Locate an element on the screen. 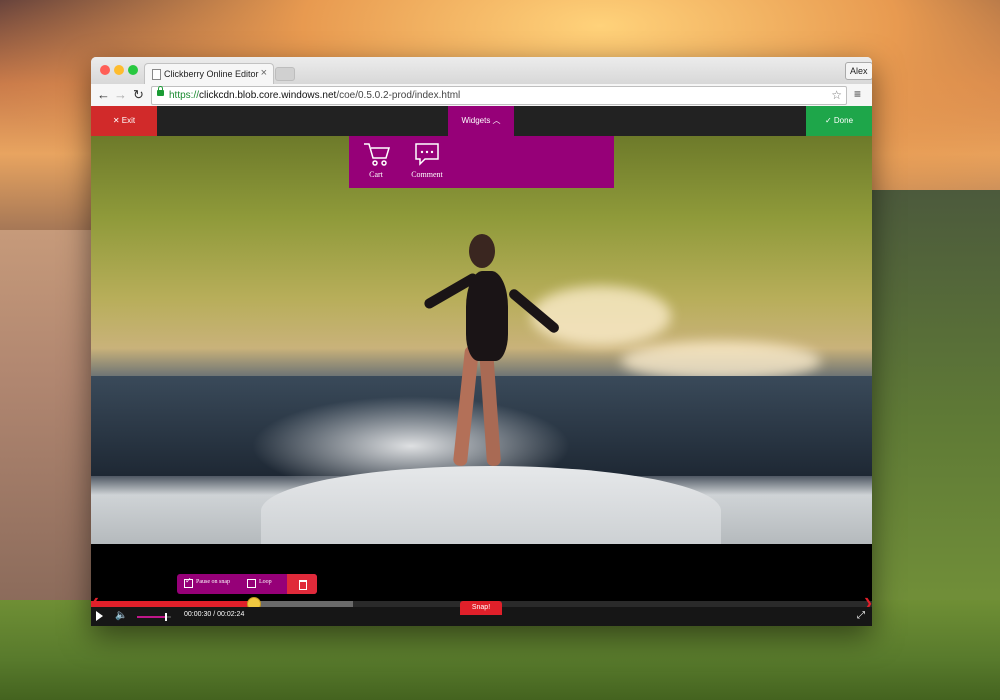 The width and height of the screenshot is (1000, 700). pause-on-snap-checkbox is located at coordinates (188, 582).